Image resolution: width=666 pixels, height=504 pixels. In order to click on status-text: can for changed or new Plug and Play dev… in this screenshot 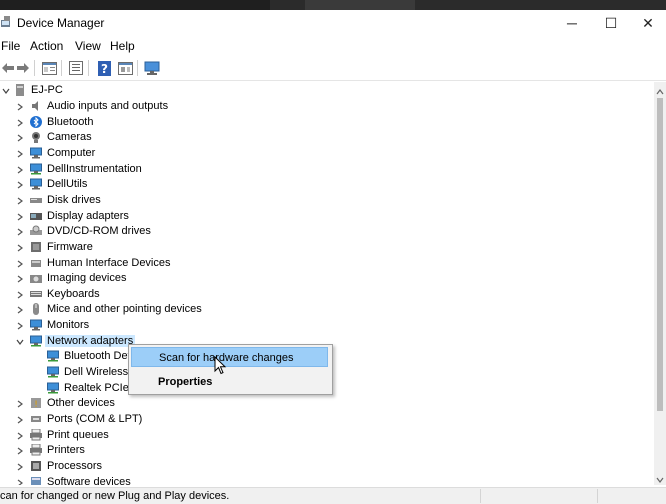, I will do `click(115, 496)`.